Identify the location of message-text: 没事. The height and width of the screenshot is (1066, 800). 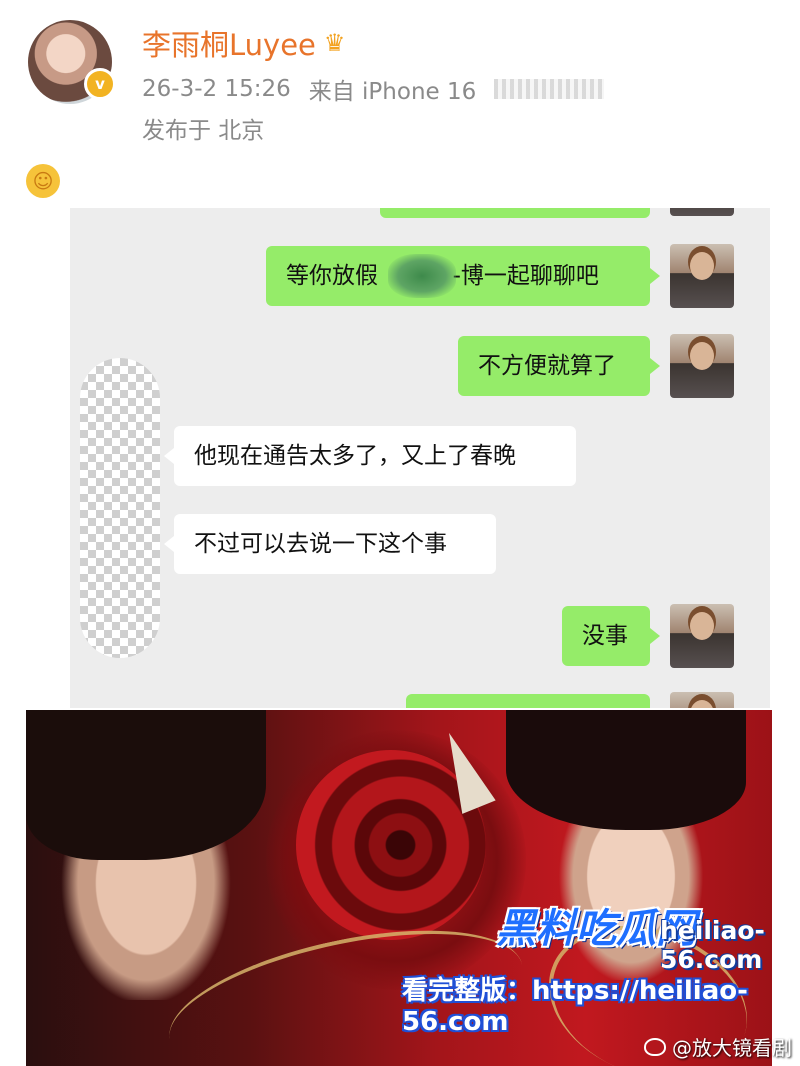
(605, 636).